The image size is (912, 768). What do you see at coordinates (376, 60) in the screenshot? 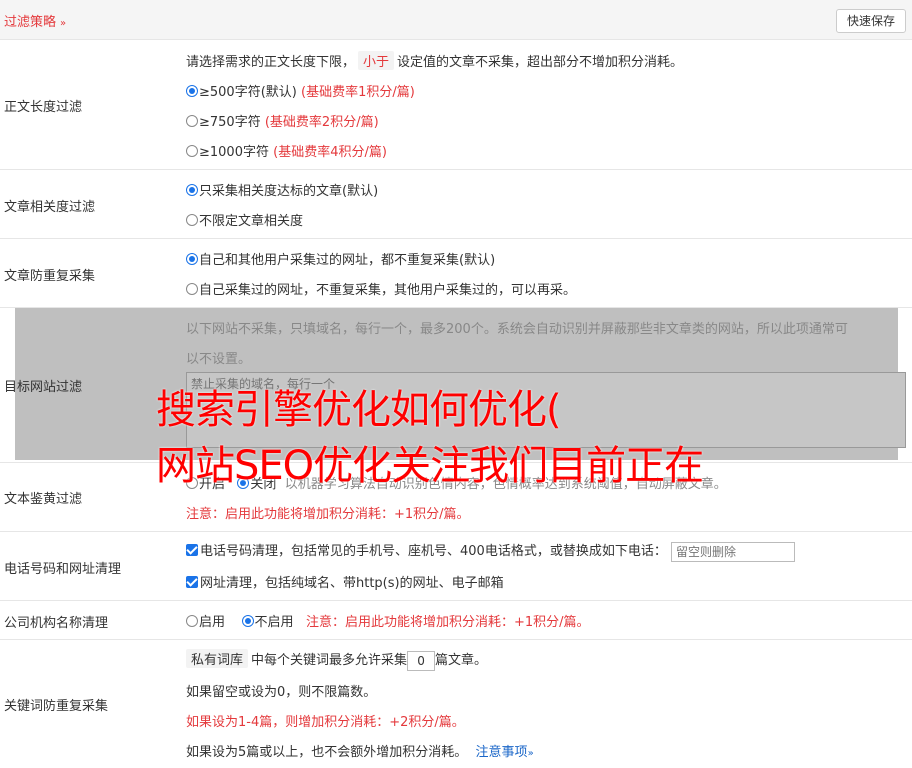
I see `less-than-tag: 小于` at bounding box center [376, 60].